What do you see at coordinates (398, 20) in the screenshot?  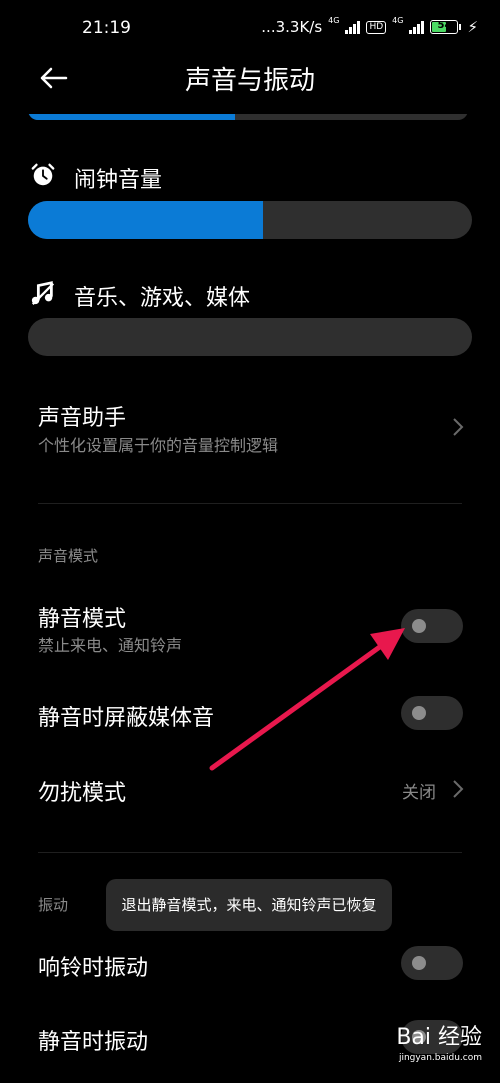 I see `network-type-2: 4G` at bounding box center [398, 20].